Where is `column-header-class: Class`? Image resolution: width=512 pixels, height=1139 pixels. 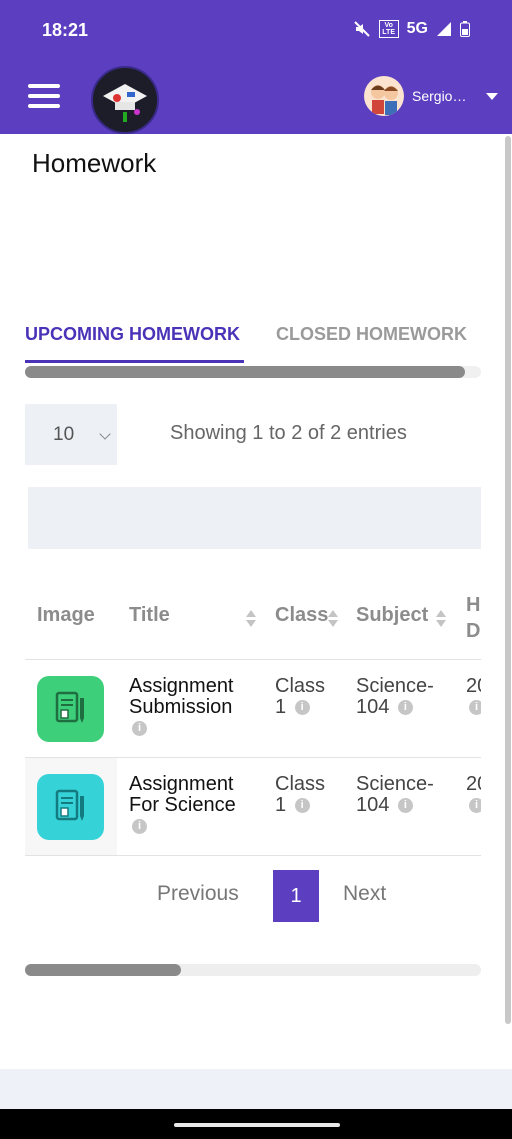
column-header-class: Class is located at coordinates (301, 615).